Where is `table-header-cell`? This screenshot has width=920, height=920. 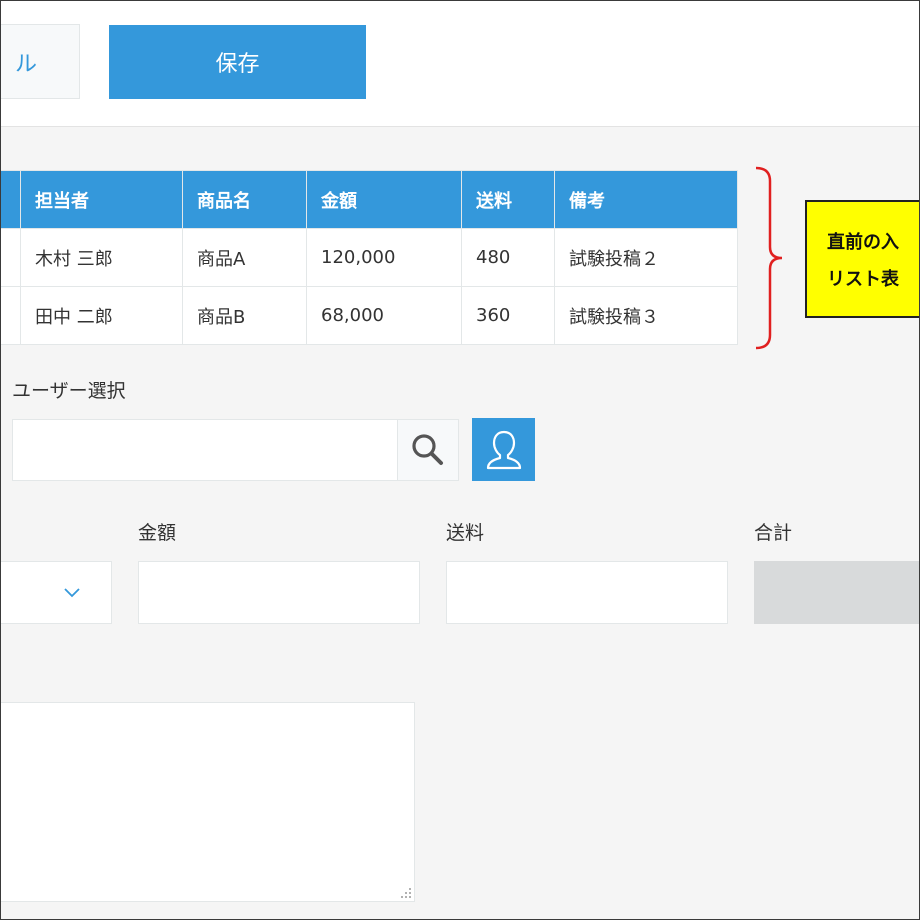
table-header-cell is located at coordinates (10, 199).